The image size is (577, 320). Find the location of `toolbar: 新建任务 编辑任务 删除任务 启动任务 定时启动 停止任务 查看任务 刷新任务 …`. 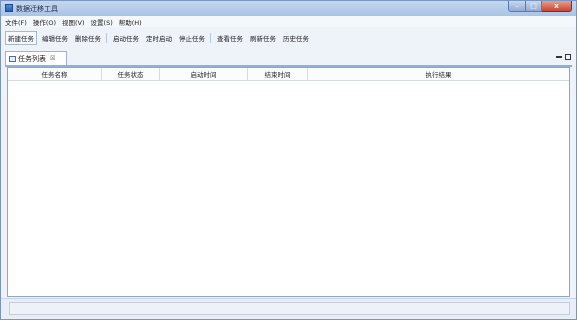

toolbar: 新建任务 编辑任务 删除任务 启动任务 定时启动 停止任务 查看任务 刷新任务 … is located at coordinates (288, 38).